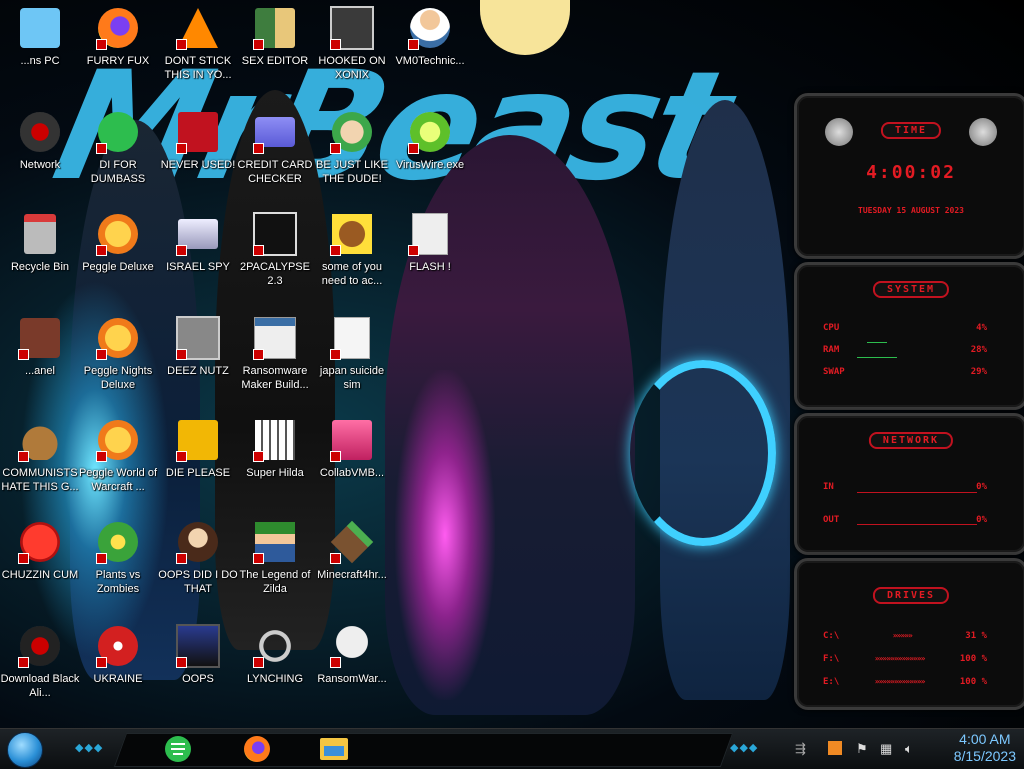 This screenshot has height=769, width=1024. I want to click on alien-logo-left-icon, so click(839, 132).